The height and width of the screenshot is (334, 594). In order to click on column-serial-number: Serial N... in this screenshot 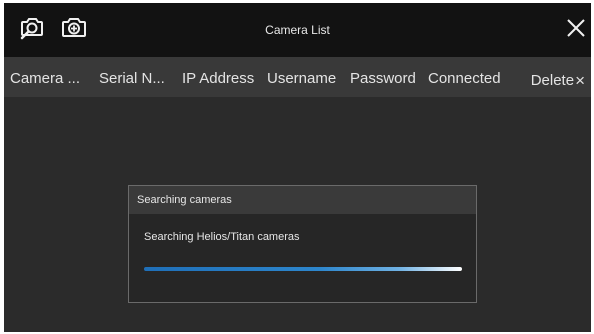, I will do `click(132, 78)`.